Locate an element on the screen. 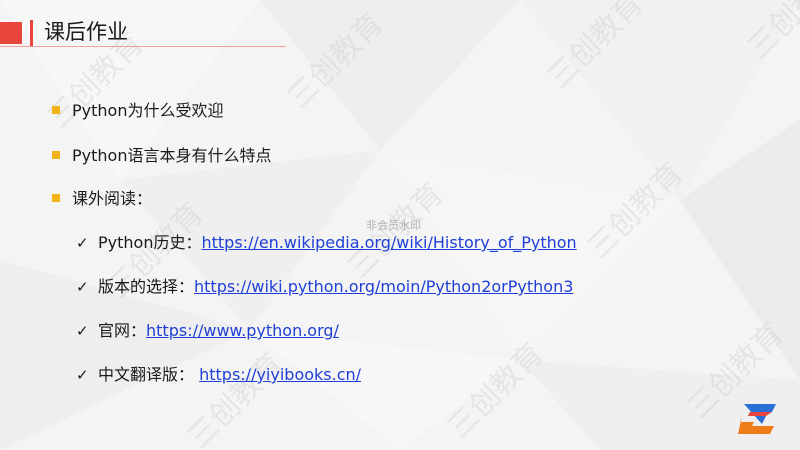 The width and height of the screenshot is (800, 450). bullet-text: Python为什么受欢迎 is located at coordinates (148, 110).